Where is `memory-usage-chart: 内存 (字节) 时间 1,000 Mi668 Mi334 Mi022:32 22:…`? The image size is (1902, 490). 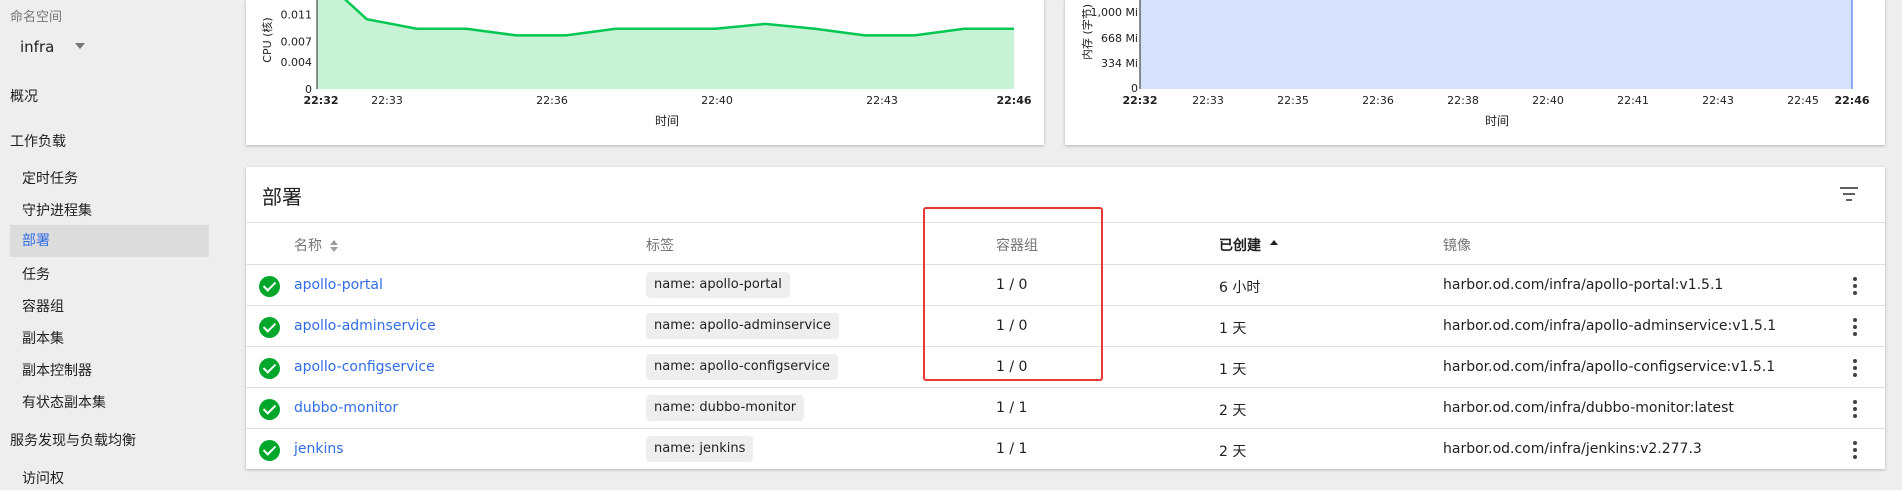
memory-usage-chart: 内存 (字节) 时间 1,000 Mi668 Mi334 Mi022:32 22:… is located at coordinates (1475, 64).